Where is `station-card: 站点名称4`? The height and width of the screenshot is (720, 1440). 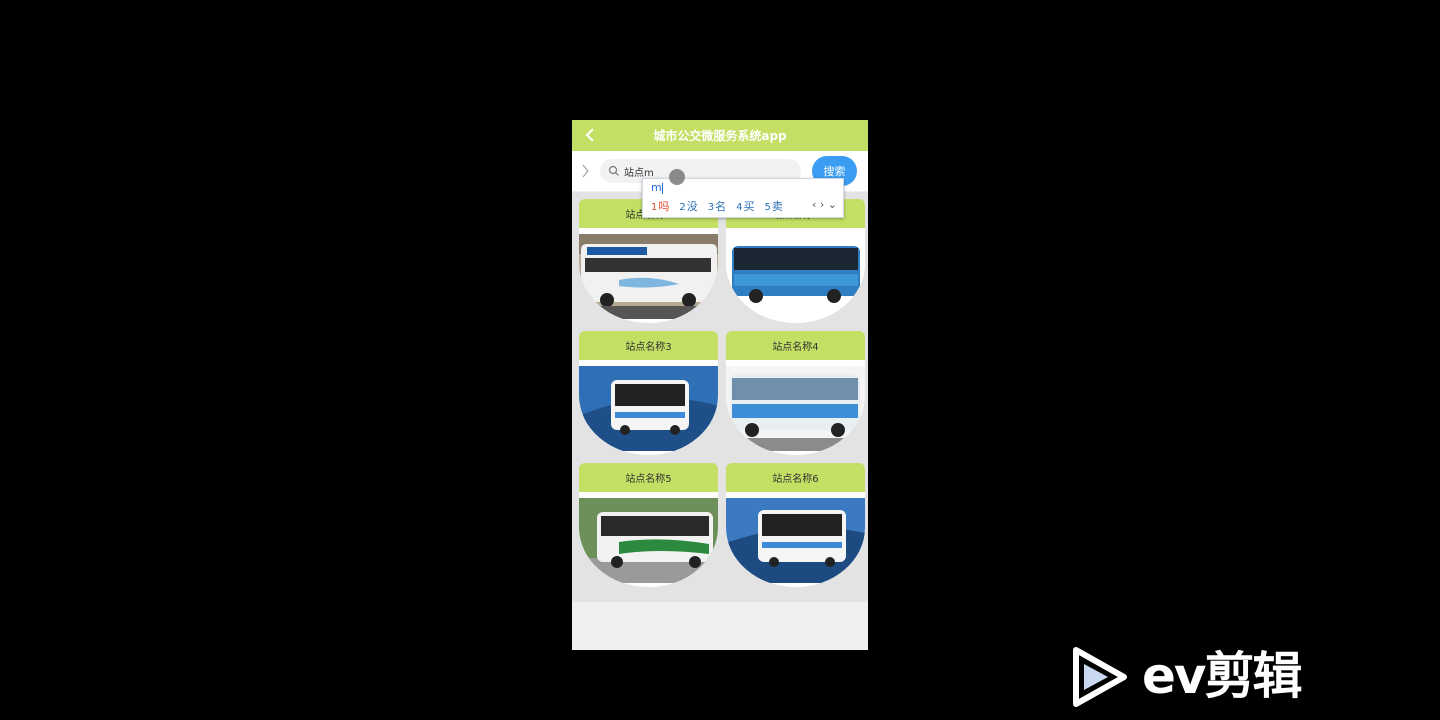 station-card: 站点名称4 is located at coordinates (795, 393).